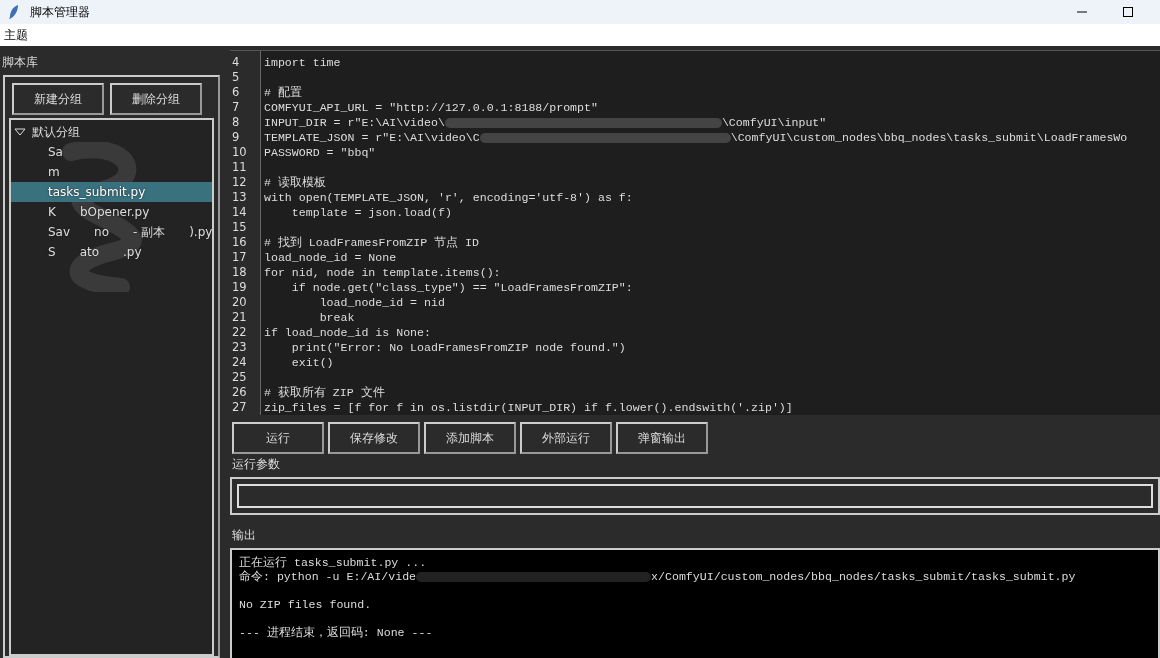 This screenshot has height=658, width=1160. Describe the element at coordinates (278, 438) in the screenshot. I see `action-button: 运行` at that location.